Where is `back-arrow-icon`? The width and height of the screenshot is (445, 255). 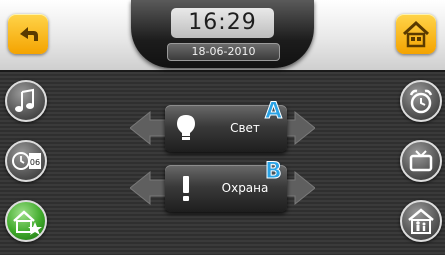
back-arrow-icon is located at coordinates (29, 34).